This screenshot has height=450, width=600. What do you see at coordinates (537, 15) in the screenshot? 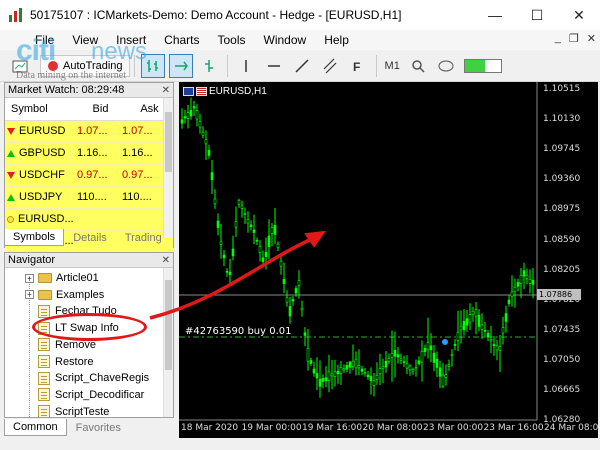
I see `maximize-button: ☐` at bounding box center [537, 15].